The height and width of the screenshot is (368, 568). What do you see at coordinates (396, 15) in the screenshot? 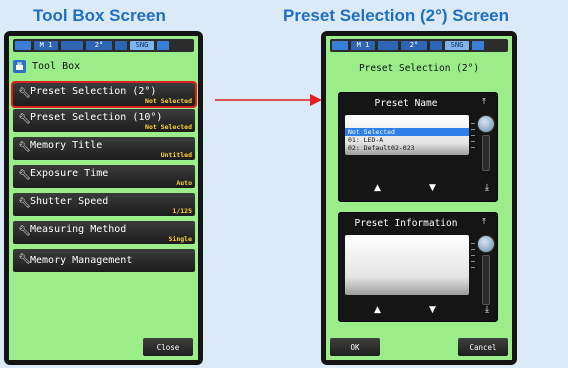
I see `preset-selection-screen-caption: Preset Selection (2°) Screen` at bounding box center [396, 15].